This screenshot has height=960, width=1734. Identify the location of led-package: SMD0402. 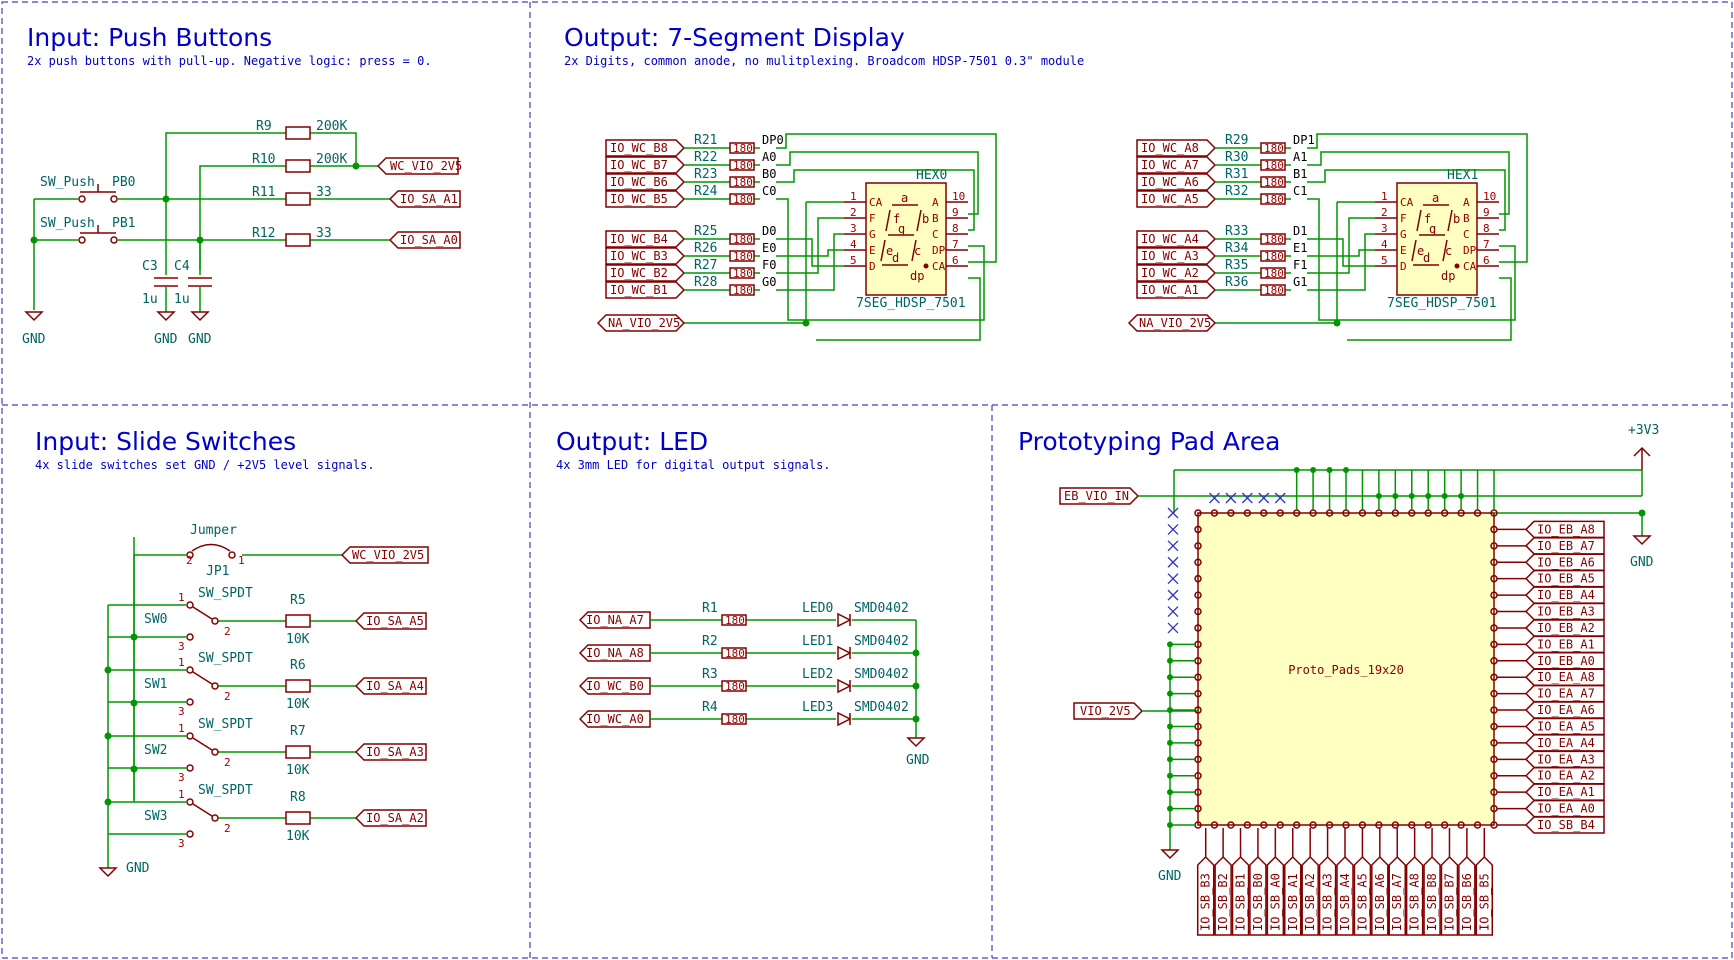
(881, 641).